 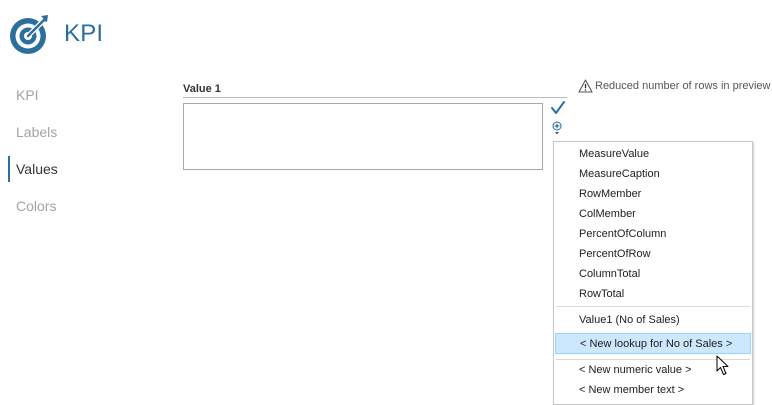 I want to click on page-title: KPI, so click(x=84, y=33).